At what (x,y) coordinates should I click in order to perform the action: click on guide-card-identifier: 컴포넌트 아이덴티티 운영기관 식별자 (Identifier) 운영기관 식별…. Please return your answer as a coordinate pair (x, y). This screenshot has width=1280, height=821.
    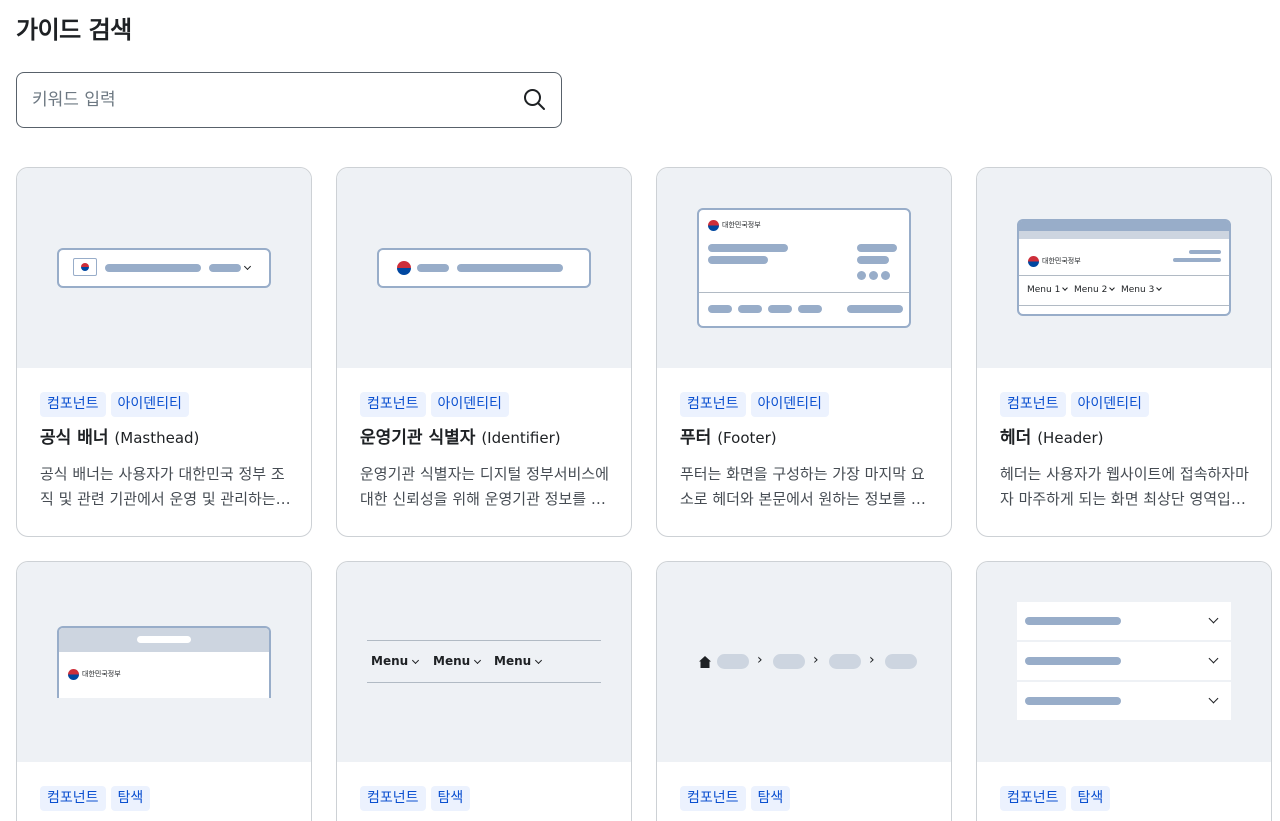
    Looking at the image, I should click on (484, 352).